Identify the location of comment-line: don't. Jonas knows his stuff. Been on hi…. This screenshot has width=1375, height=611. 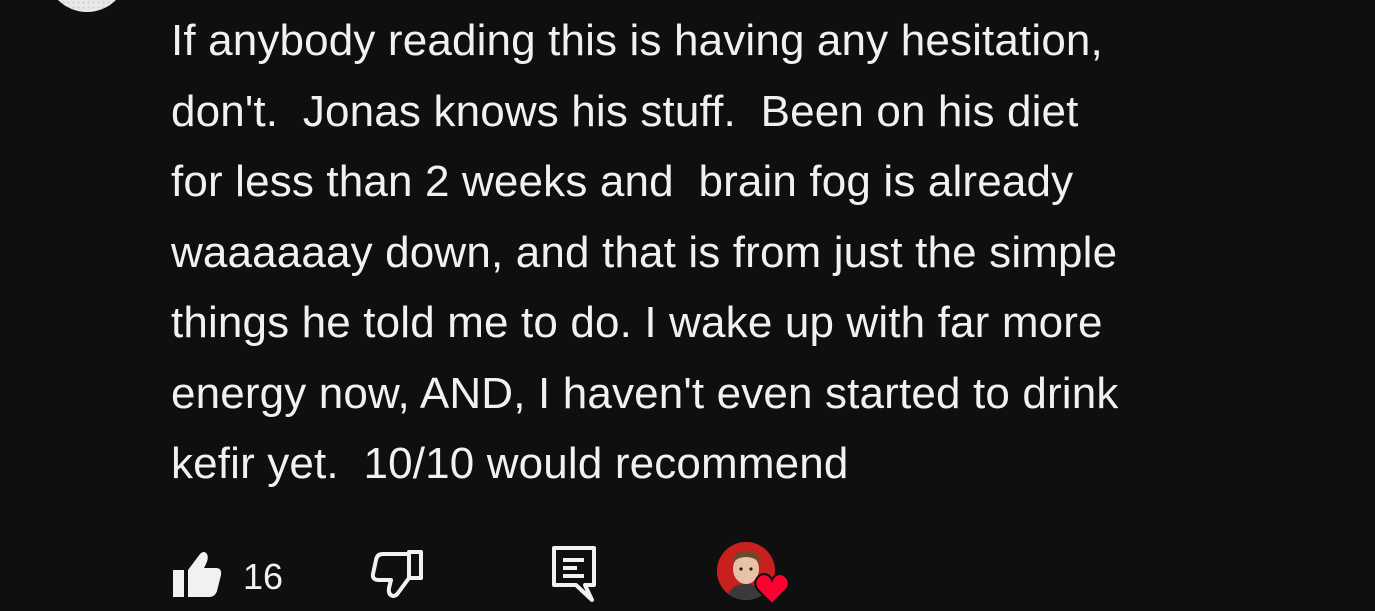
(625, 111).